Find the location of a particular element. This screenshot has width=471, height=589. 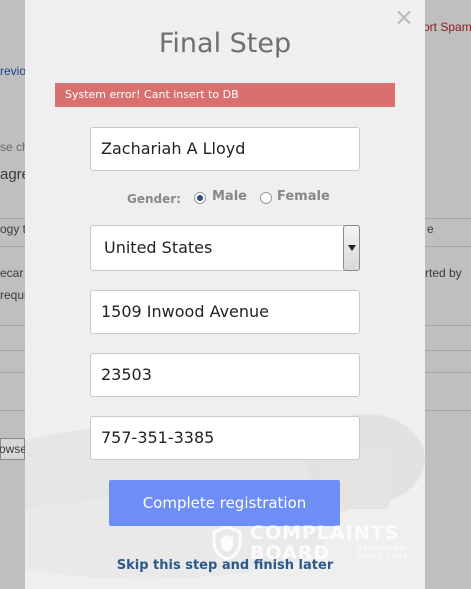

bg-snippet: ecar is located at coordinates (12, 273).